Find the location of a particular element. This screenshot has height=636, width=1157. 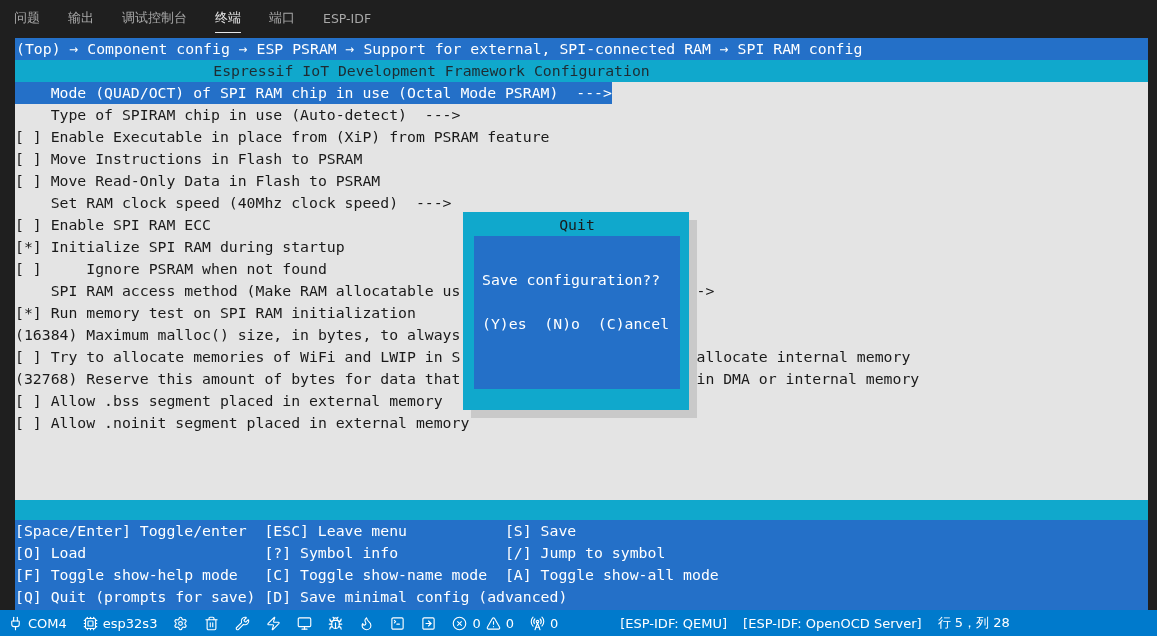

panel-tab: 问题 is located at coordinates (27, 18).